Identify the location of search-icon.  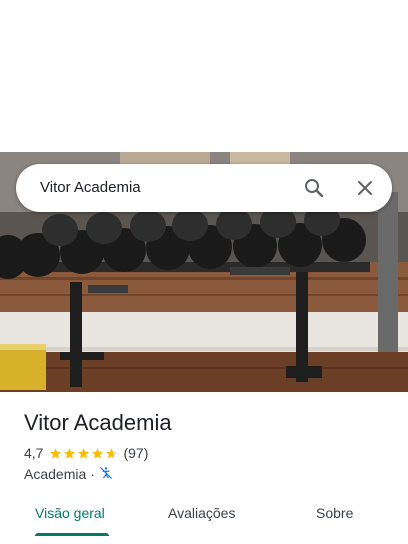
(314, 188).